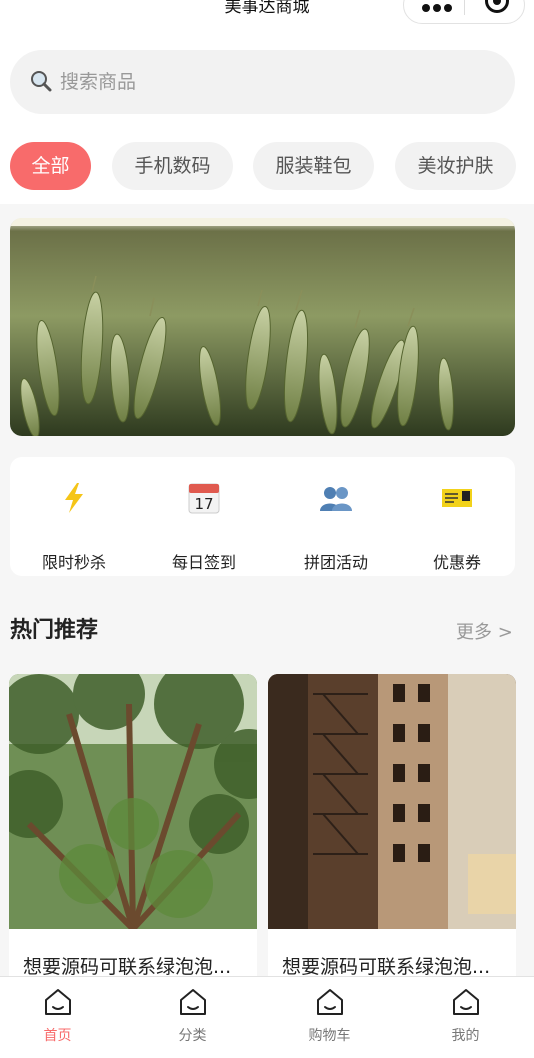 The width and height of the screenshot is (534, 1058). Describe the element at coordinates (203, 562) in the screenshot. I see `quick-entry-label: 每日签到` at that location.